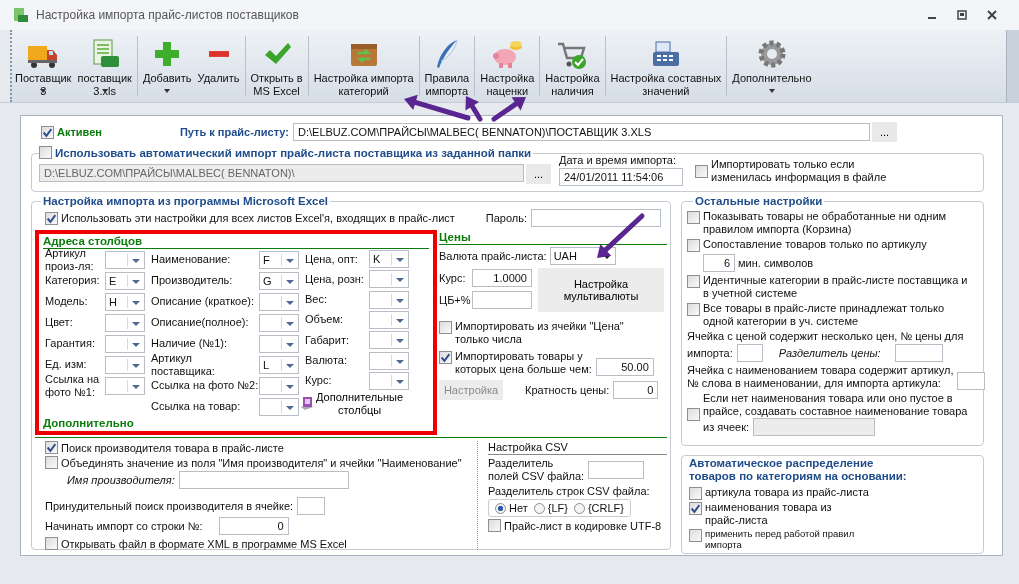 The height and width of the screenshot is (584, 1019). I want to click on price-separator-field, so click(918, 353).